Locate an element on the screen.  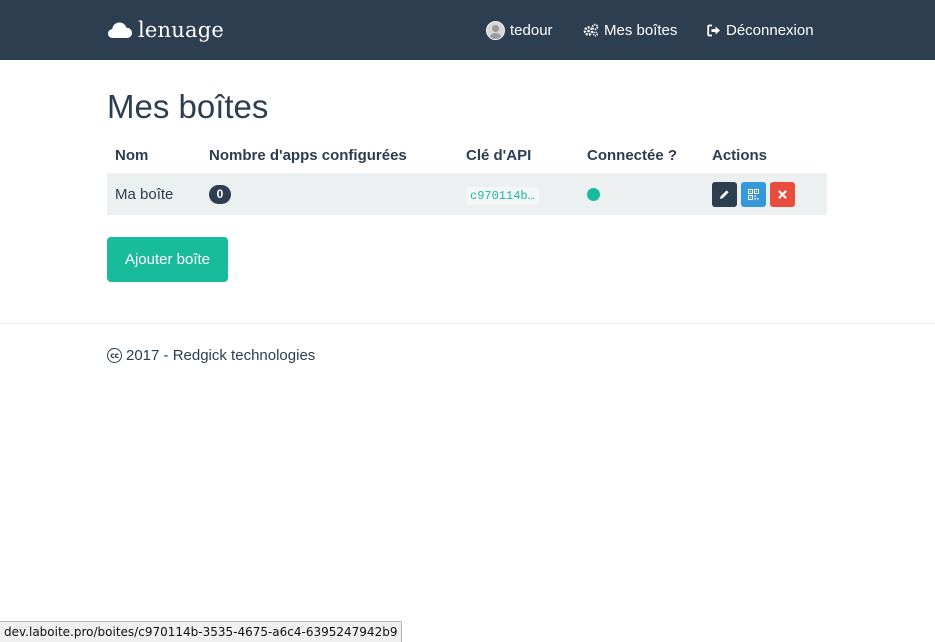
footer-text: 2017 - Redgick technologies is located at coordinates (221, 355).